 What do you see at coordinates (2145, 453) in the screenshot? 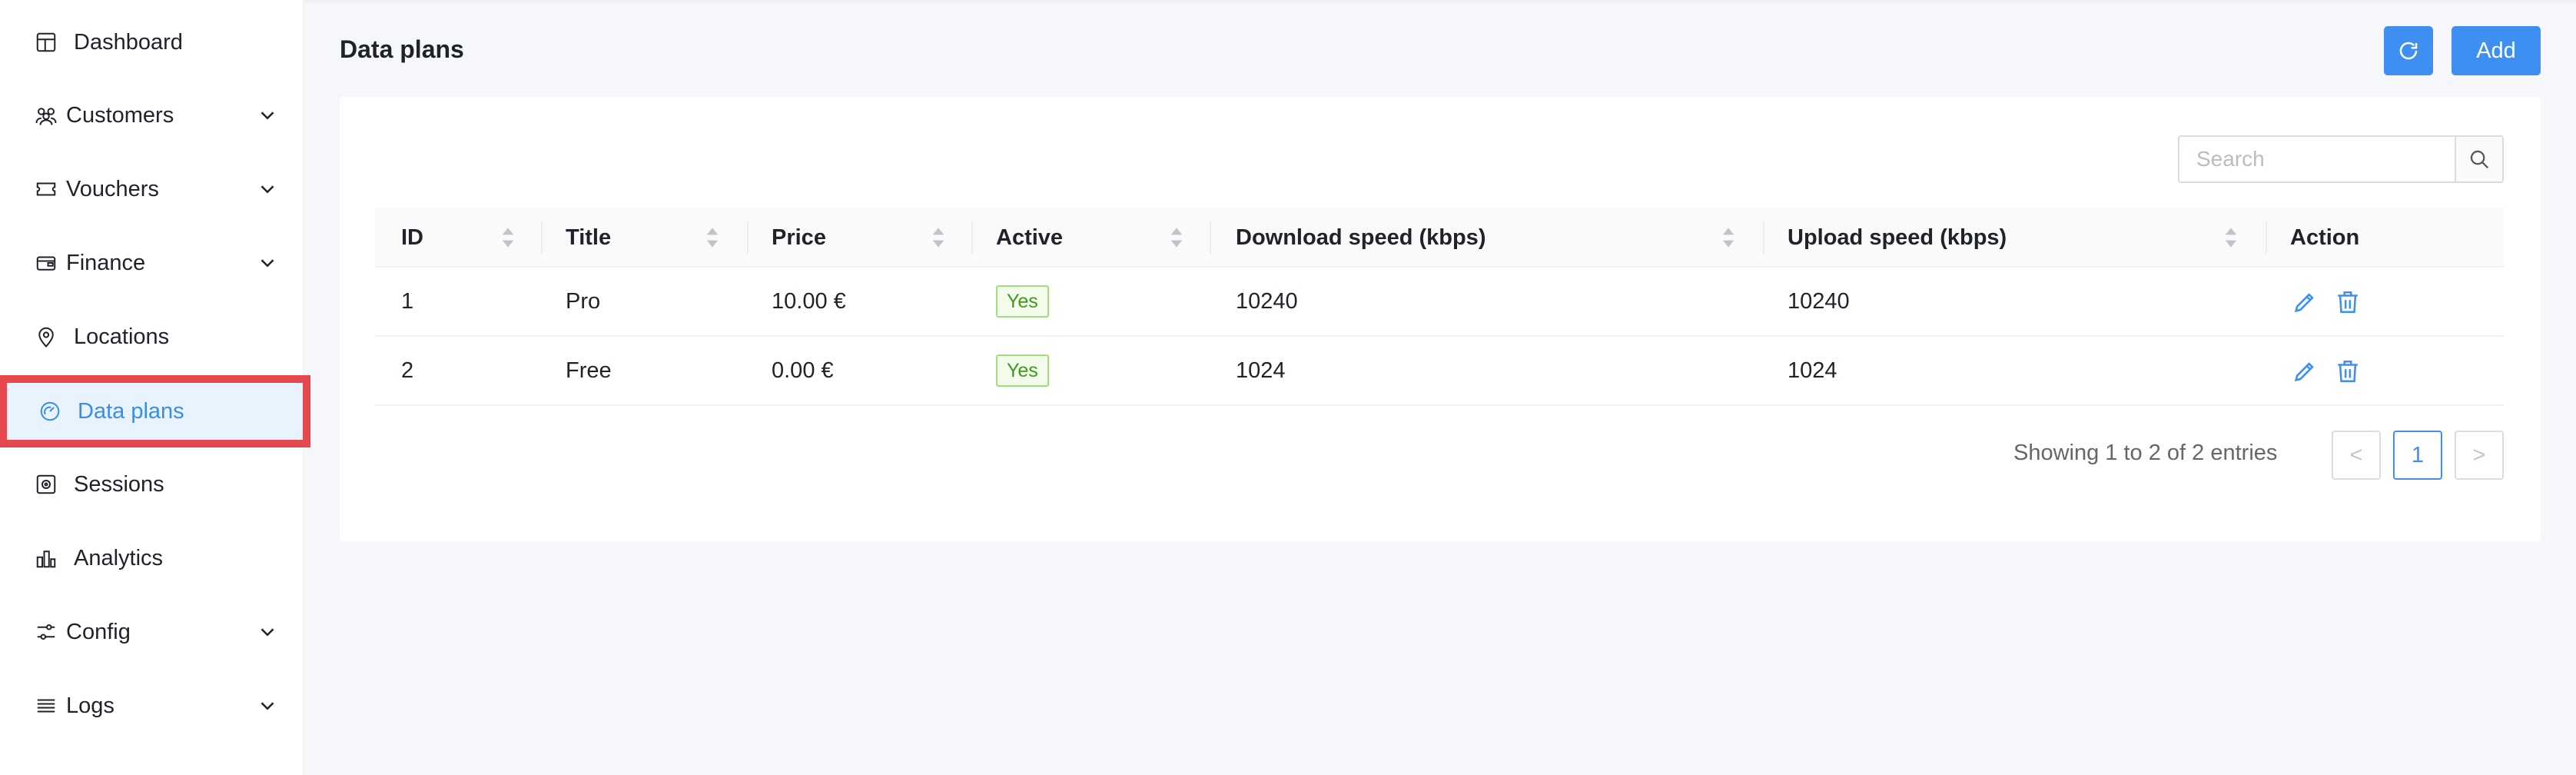
I see `pagination-summary: Showing 1 to 2 of 2 entries` at bounding box center [2145, 453].